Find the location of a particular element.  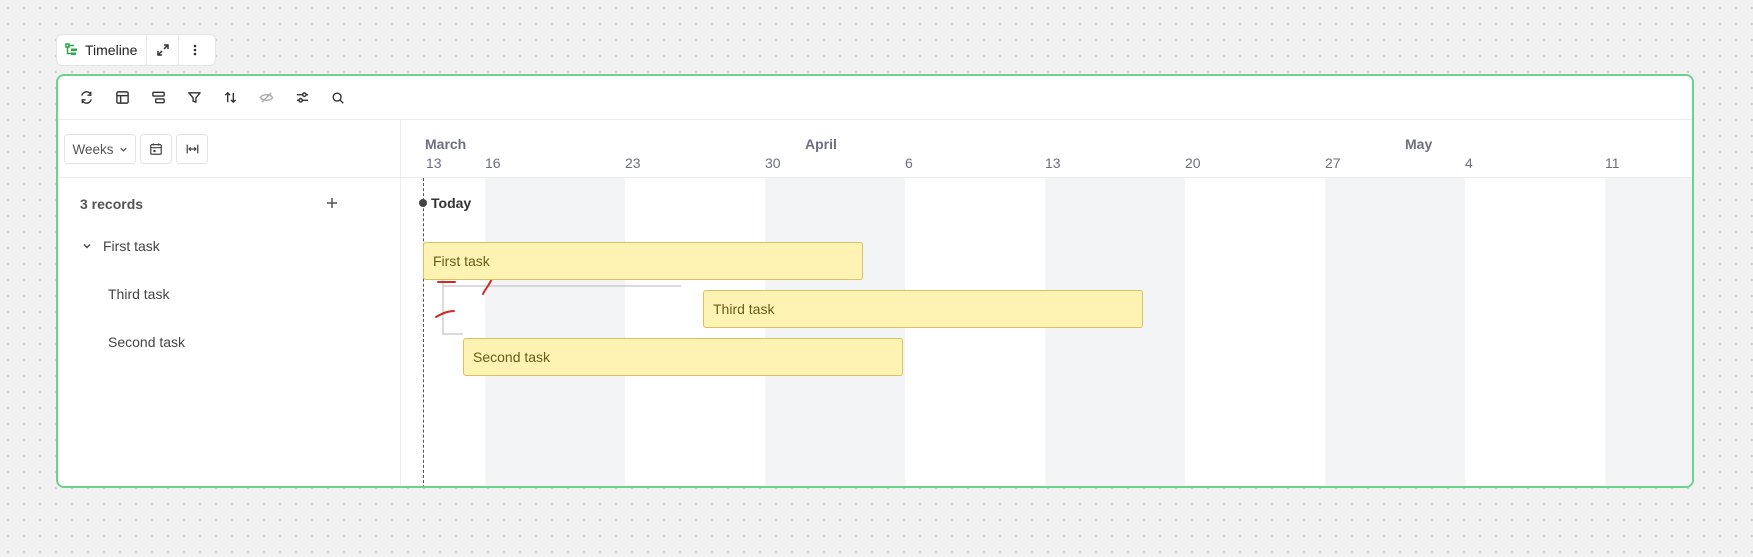

filter-button is located at coordinates (194, 98).